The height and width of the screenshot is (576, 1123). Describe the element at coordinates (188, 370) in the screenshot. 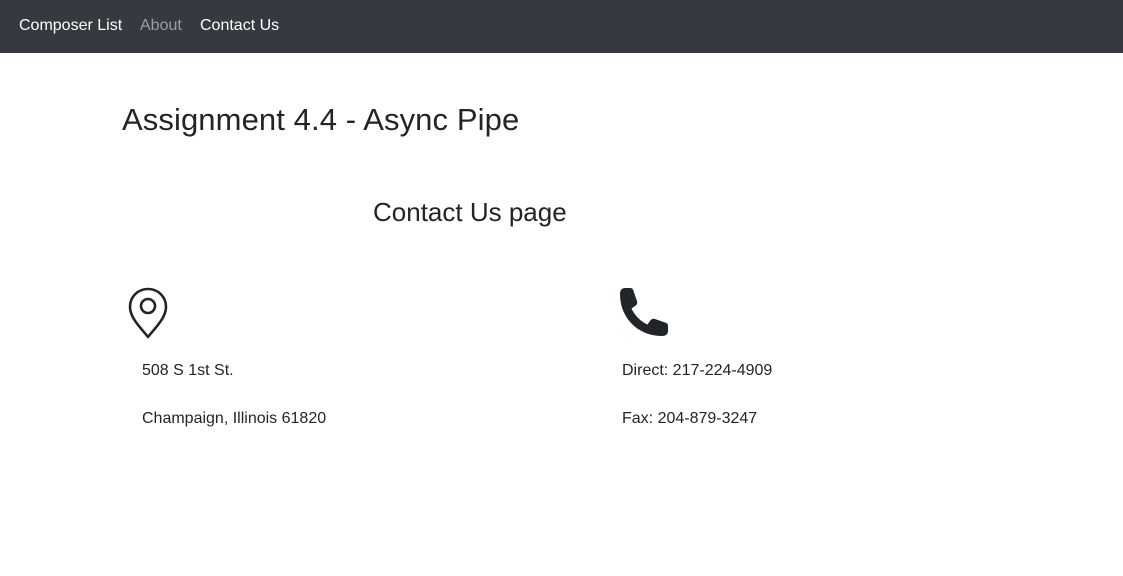

I see `address-line-1: 508 S 1st St.` at that location.